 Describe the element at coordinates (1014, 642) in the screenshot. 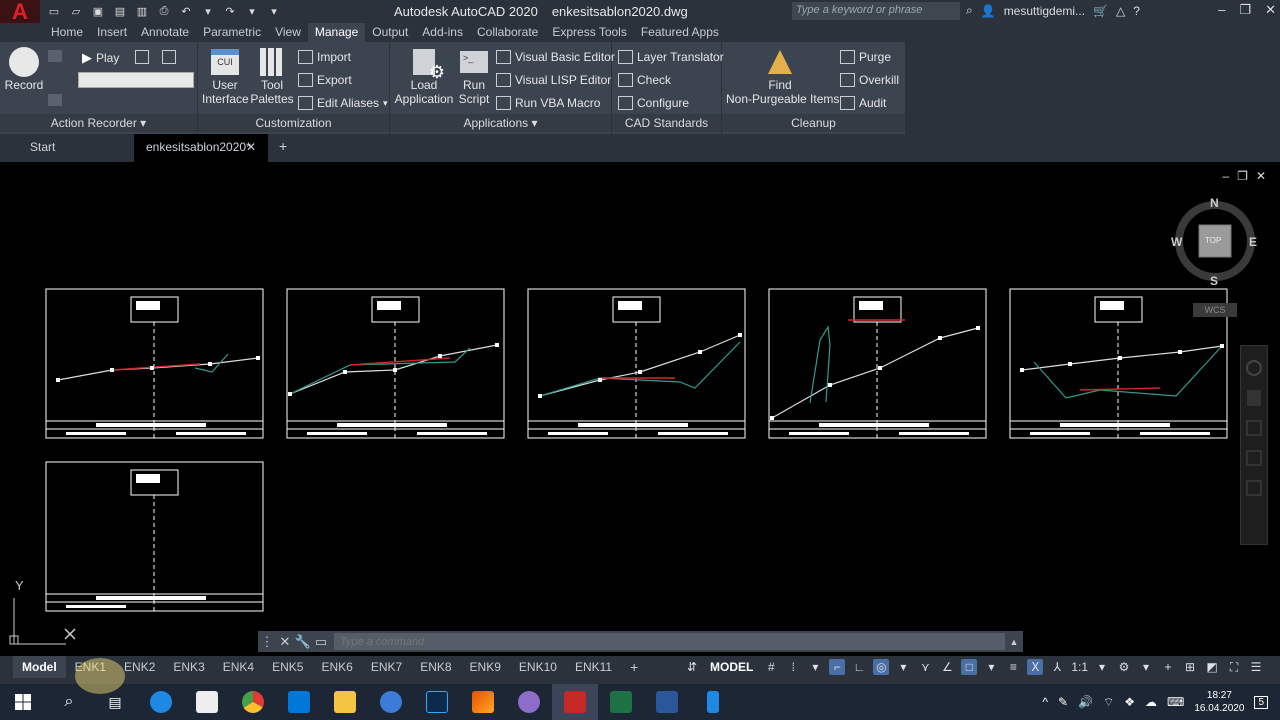

I see `command-expand-icon: ▲` at that location.